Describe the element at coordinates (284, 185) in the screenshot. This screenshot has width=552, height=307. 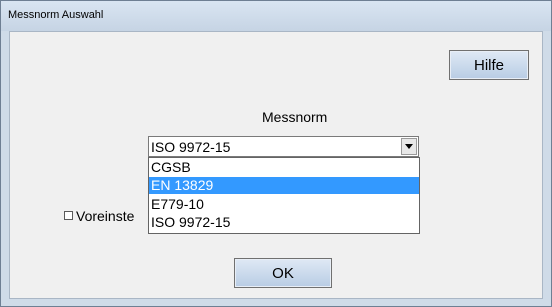
I see `dropdown-option-en-13829: EN 13829` at that location.